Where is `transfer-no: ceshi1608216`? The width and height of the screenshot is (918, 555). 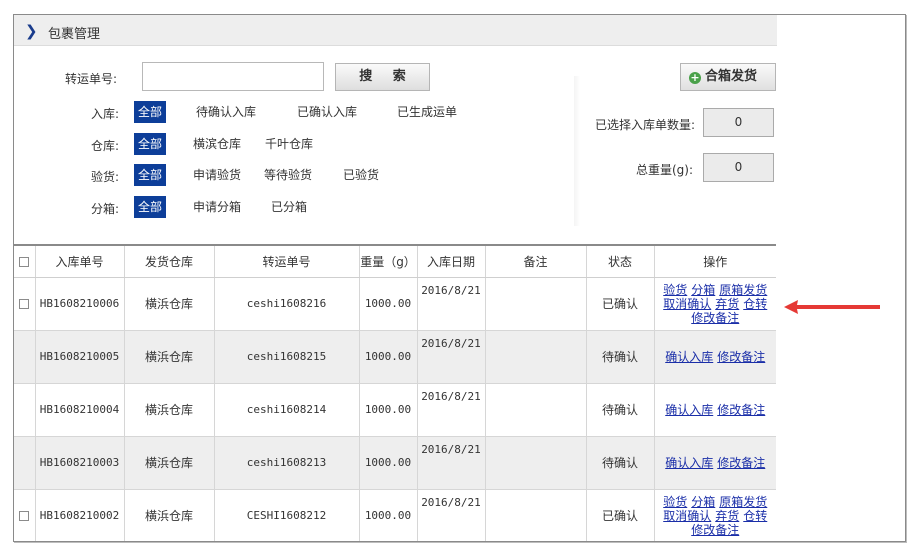
transfer-no: ceshi1608216 is located at coordinates (286, 304).